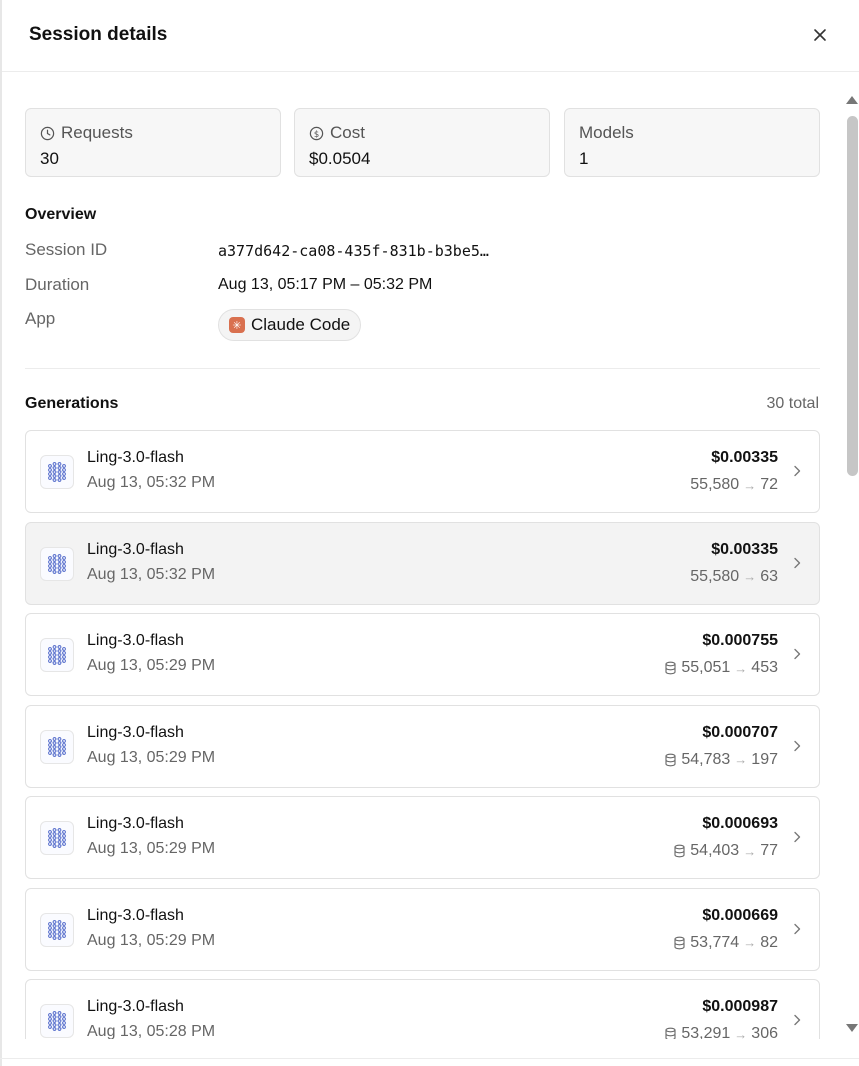 The width and height of the screenshot is (859, 1066). What do you see at coordinates (97, 132) in the screenshot?
I see `requests-label: Requests` at bounding box center [97, 132].